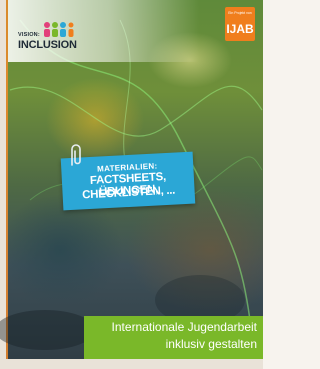  Describe the element at coordinates (240, 29) in the screenshot. I see `ijab-name: IJAB` at that location.